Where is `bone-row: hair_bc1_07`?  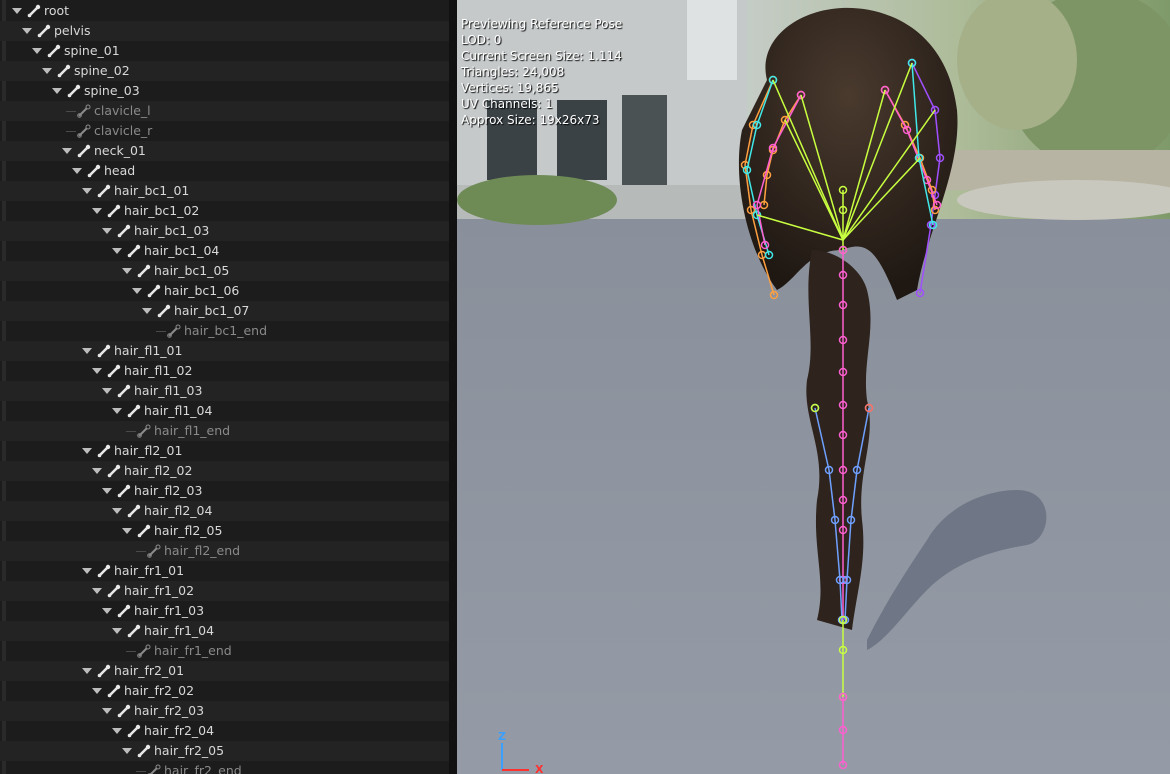
bone-row: hair_bc1_07 is located at coordinates (226, 311).